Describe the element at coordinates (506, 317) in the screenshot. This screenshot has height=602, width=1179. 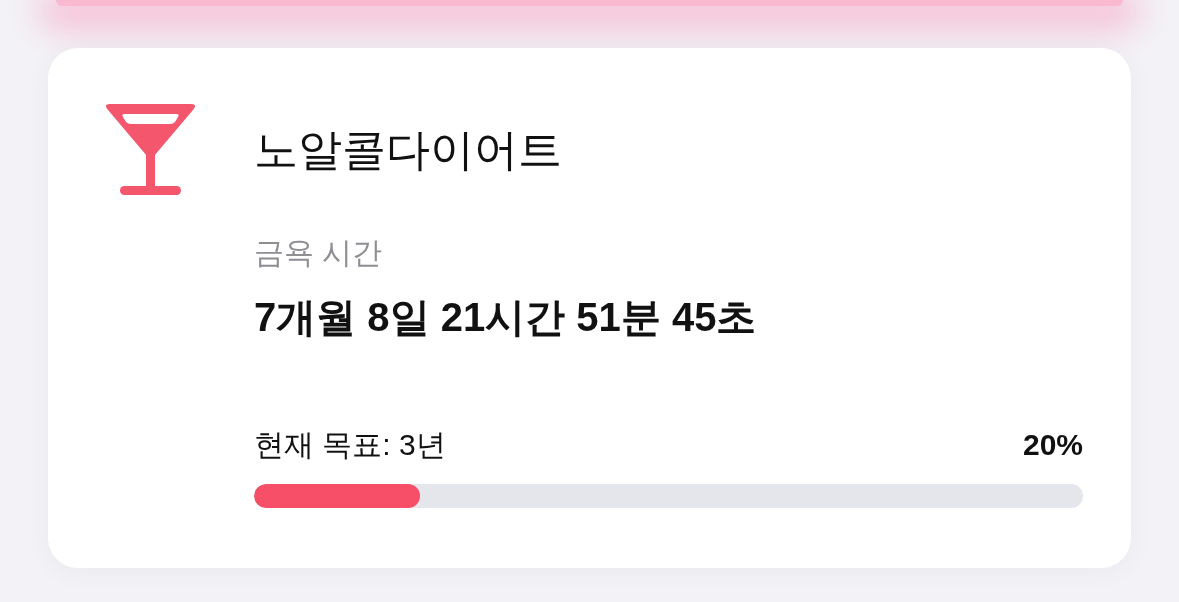
I see `elapsed-time: 7개월 8일 21시간 51분 45초` at that location.